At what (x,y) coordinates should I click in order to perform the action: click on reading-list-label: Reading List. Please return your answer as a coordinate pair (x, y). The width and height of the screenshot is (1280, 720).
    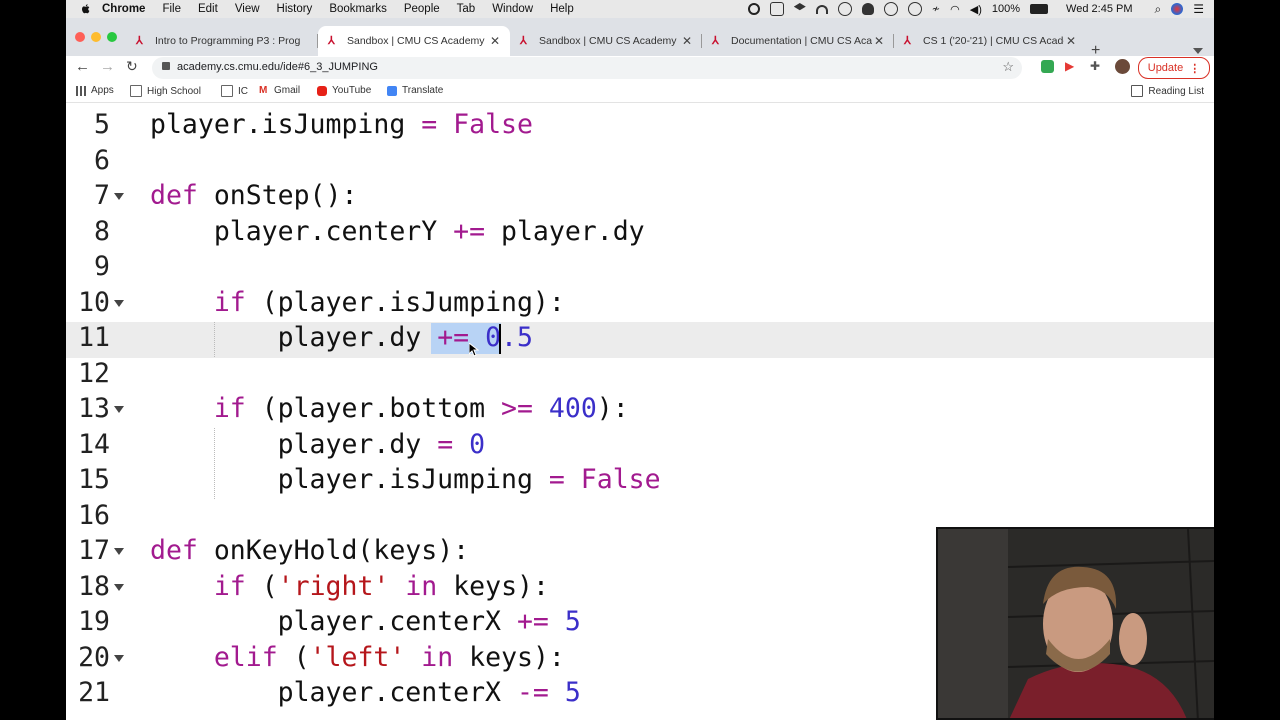
    Looking at the image, I should click on (1176, 91).